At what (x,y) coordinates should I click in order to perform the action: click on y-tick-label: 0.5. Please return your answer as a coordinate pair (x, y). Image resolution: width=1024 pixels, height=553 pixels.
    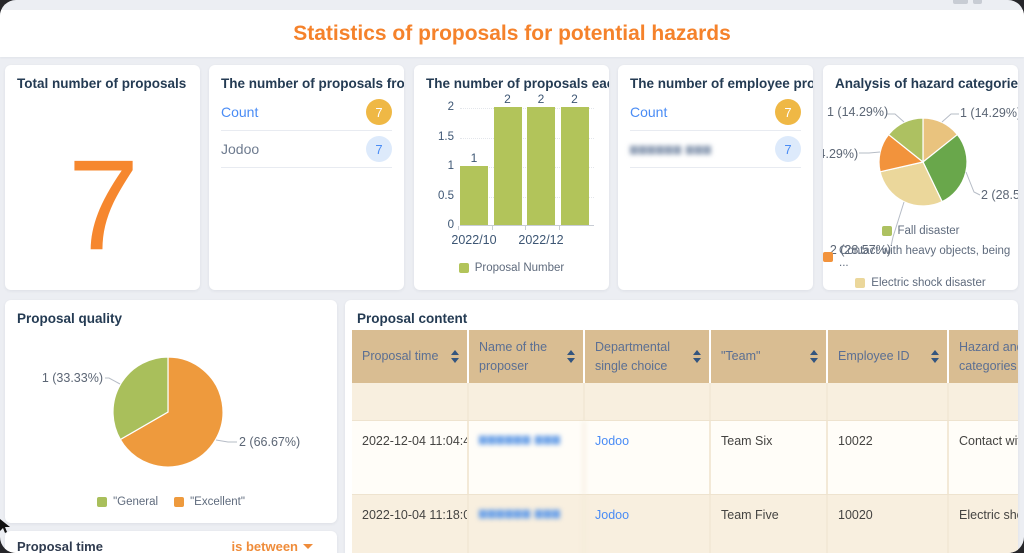
    Looking at the image, I should click on (446, 195).